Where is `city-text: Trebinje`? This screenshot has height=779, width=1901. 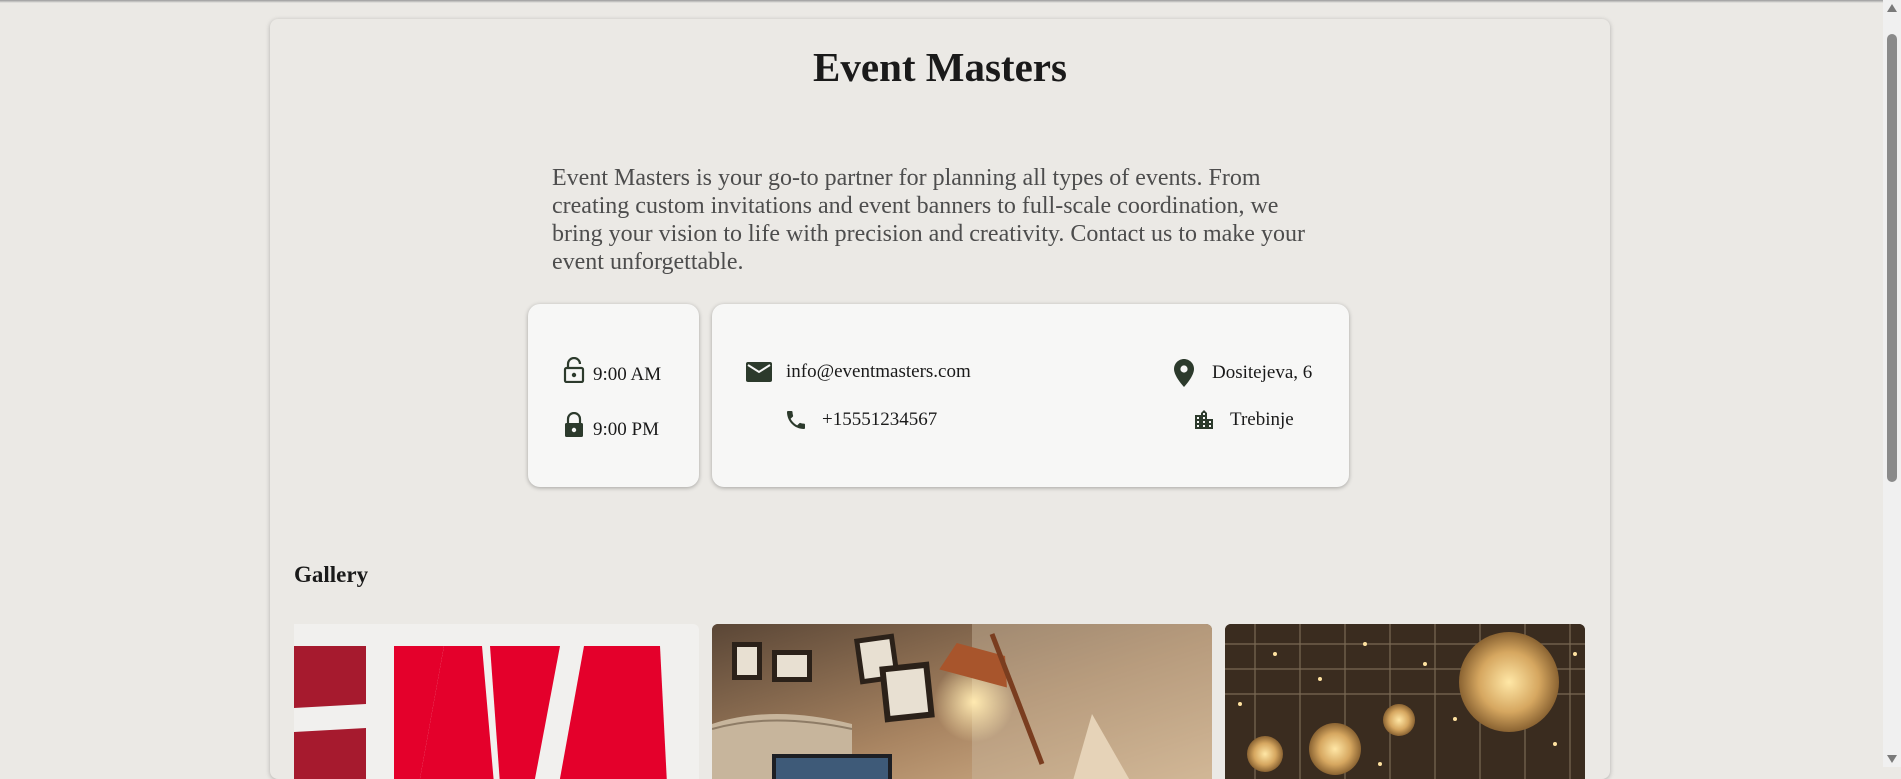 city-text: Trebinje is located at coordinates (1262, 419).